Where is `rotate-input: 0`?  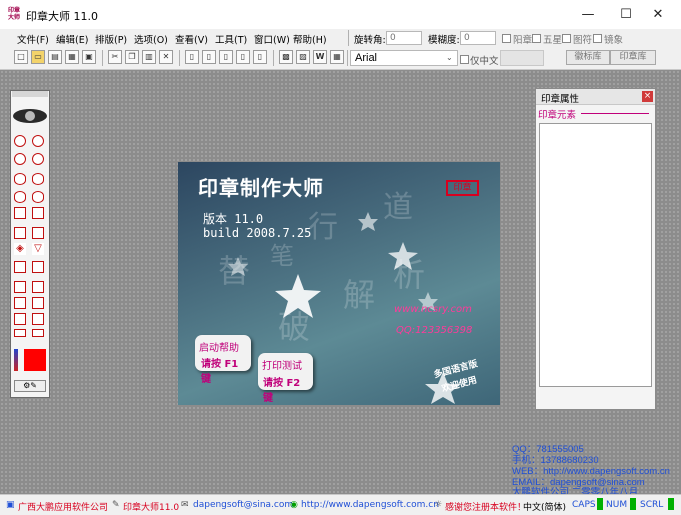 rotate-input: 0 is located at coordinates (404, 38).